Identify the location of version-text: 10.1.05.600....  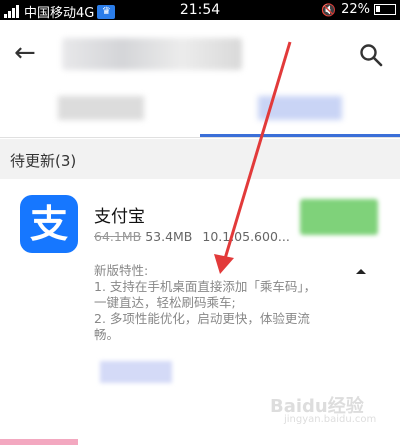
(246, 236).